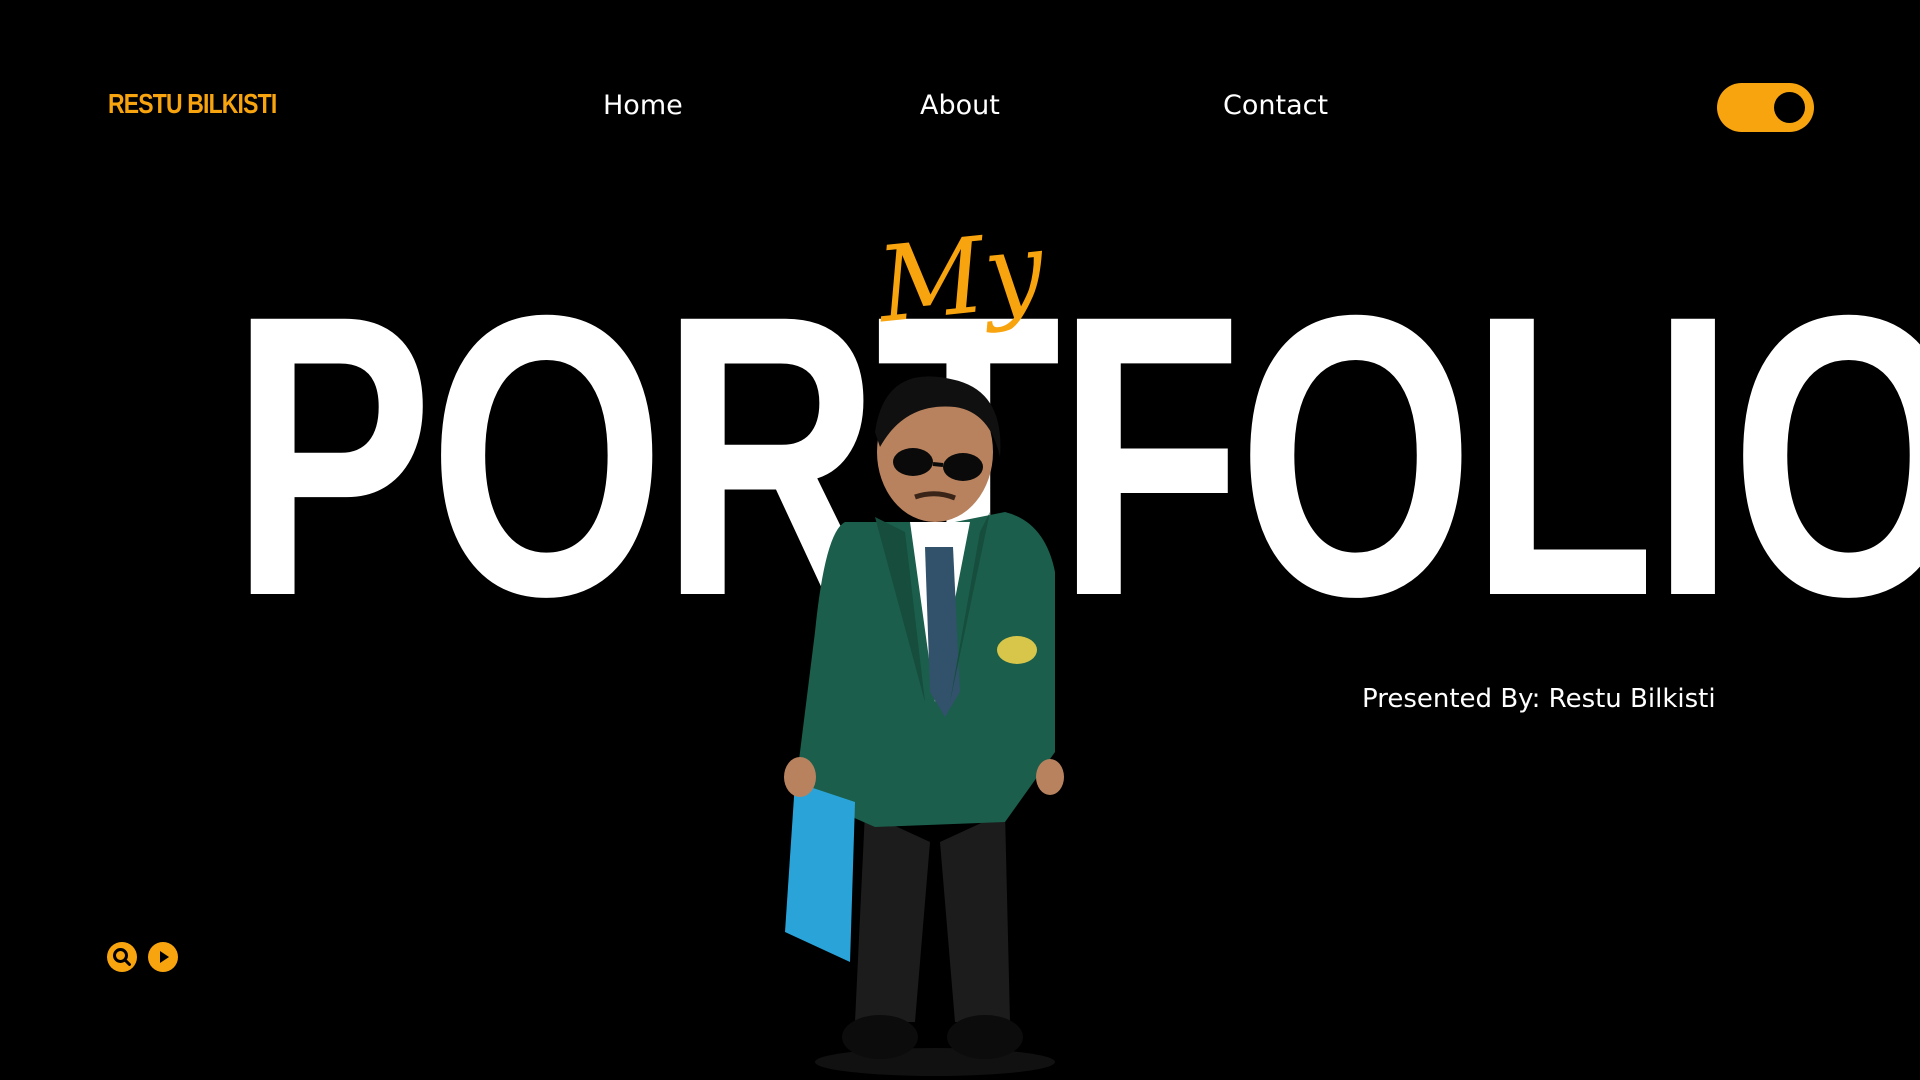 The height and width of the screenshot is (1080, 1920). Describe the element at coordinates (192, 104) in the screenshot. I see `brand-logo: RESTU BILKISTI` at that location.